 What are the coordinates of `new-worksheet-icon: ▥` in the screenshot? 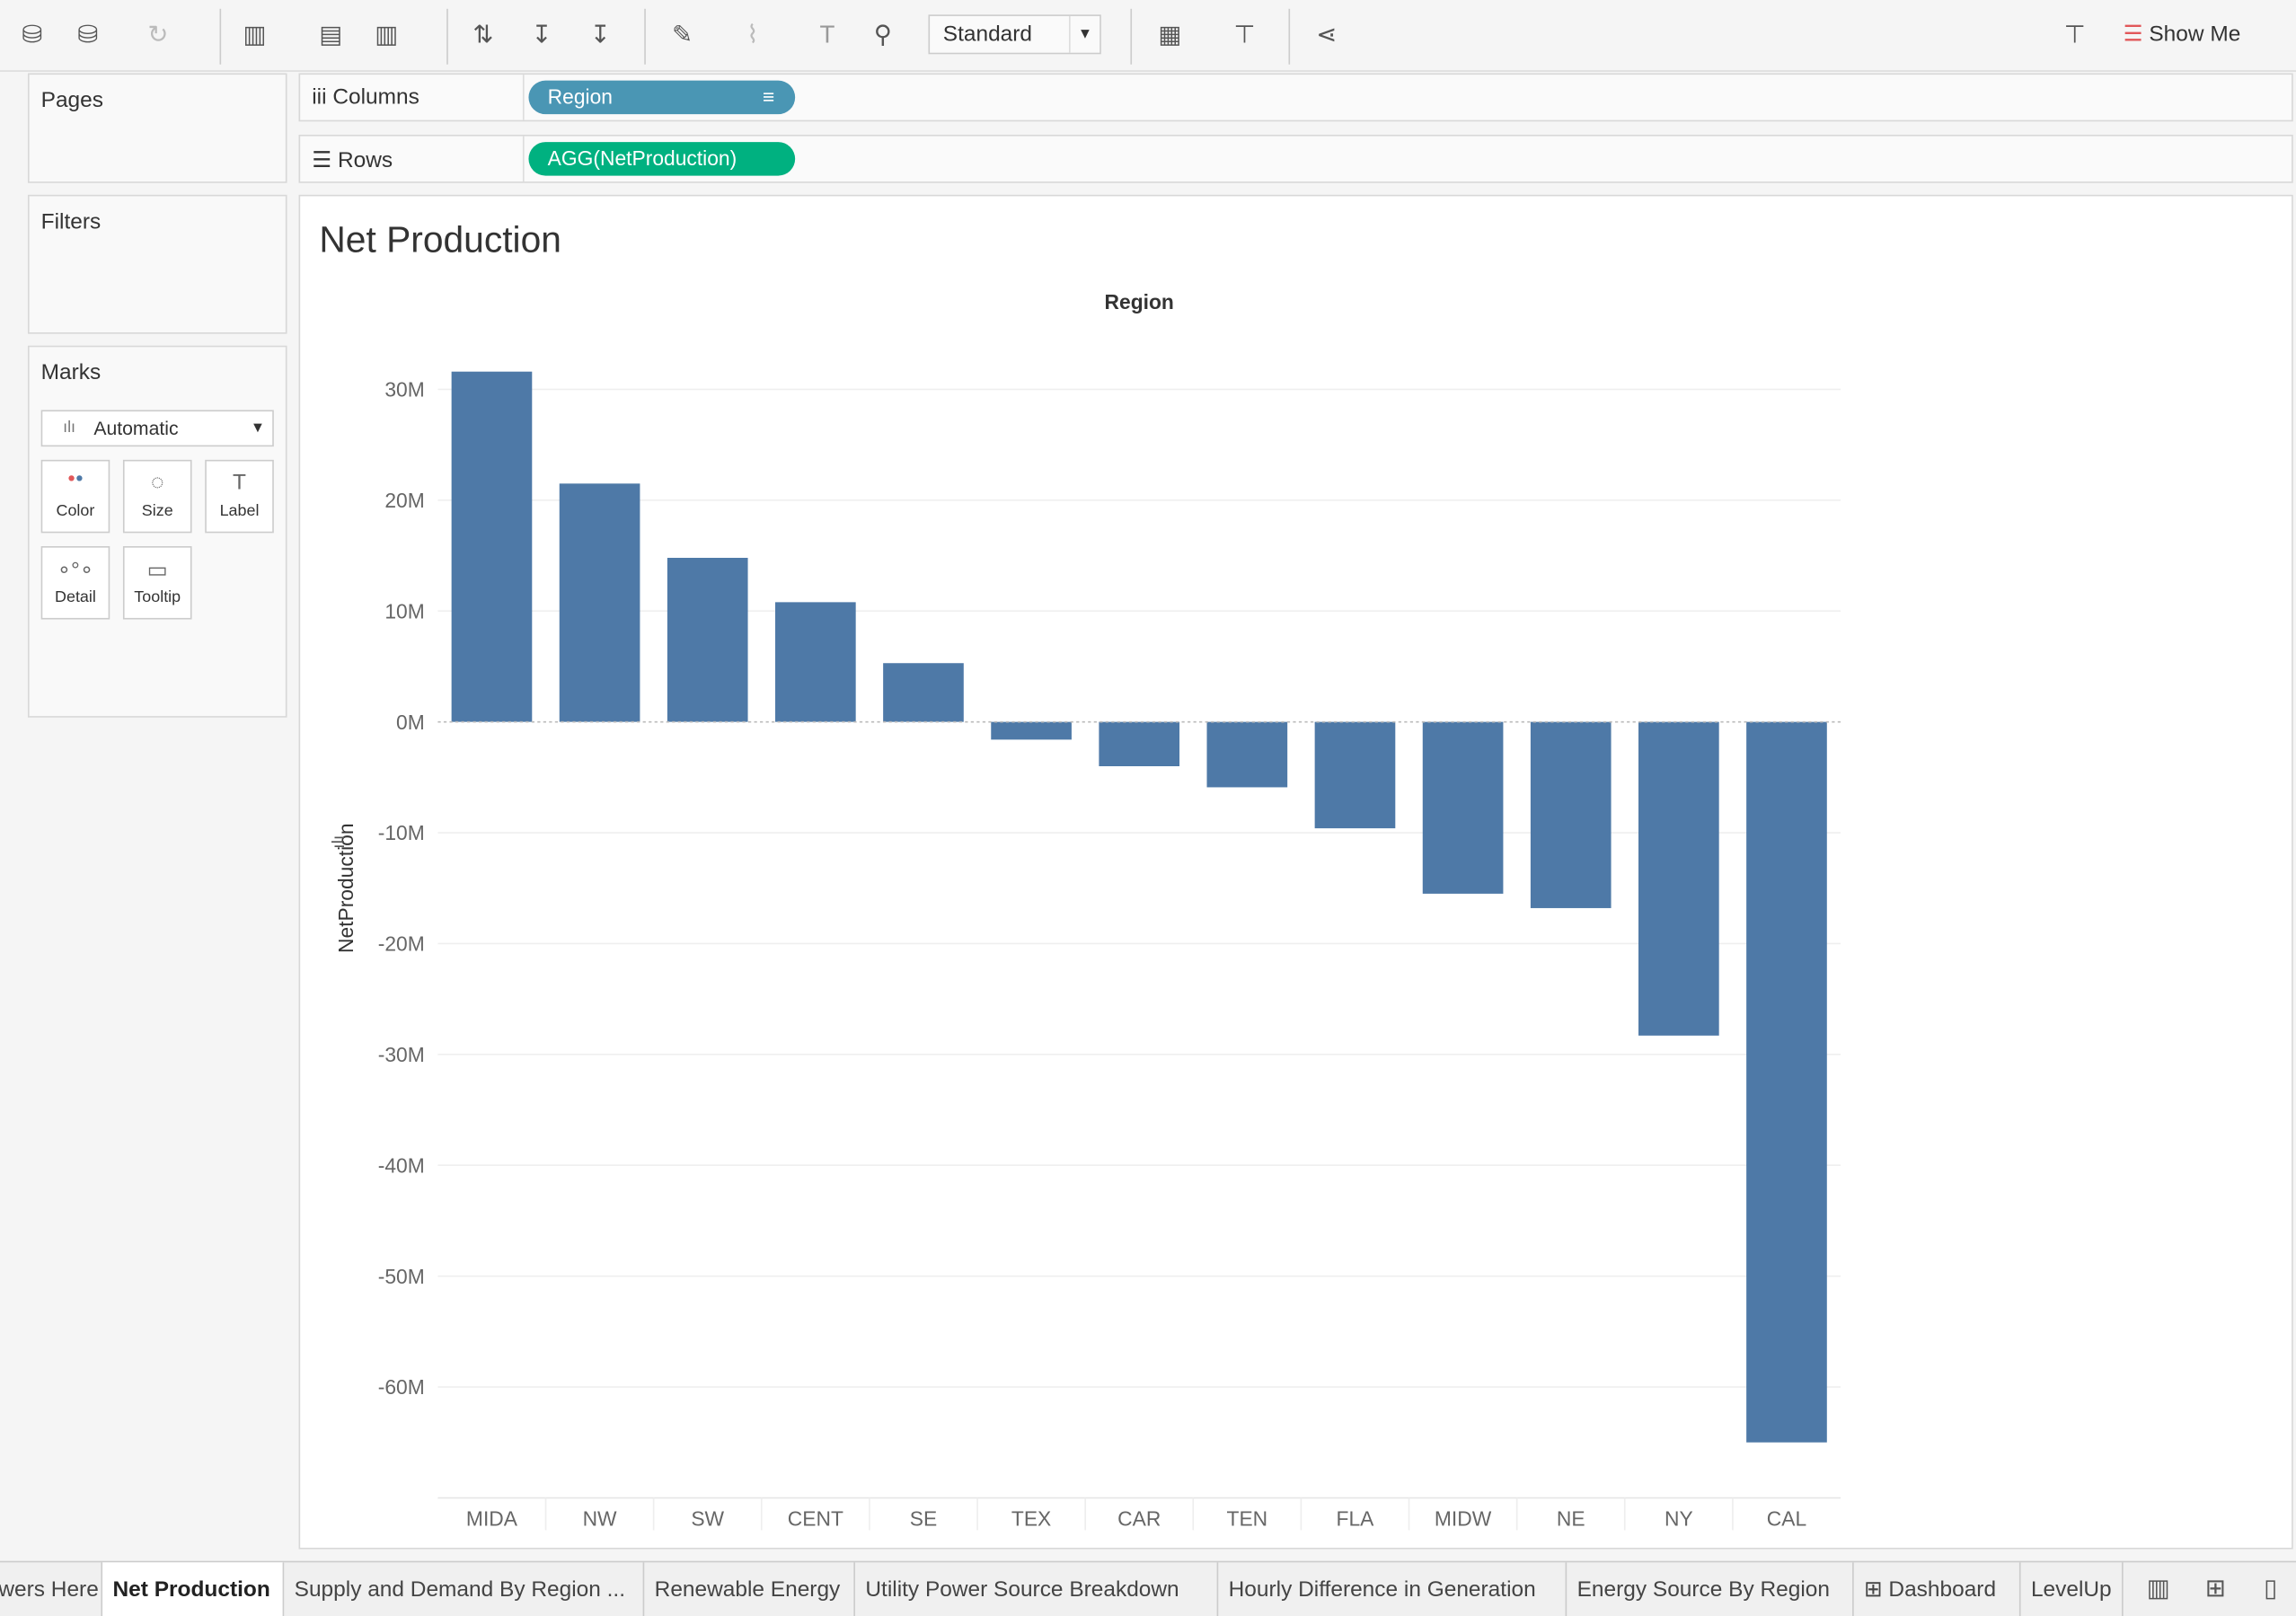 It's located at (255, 35).